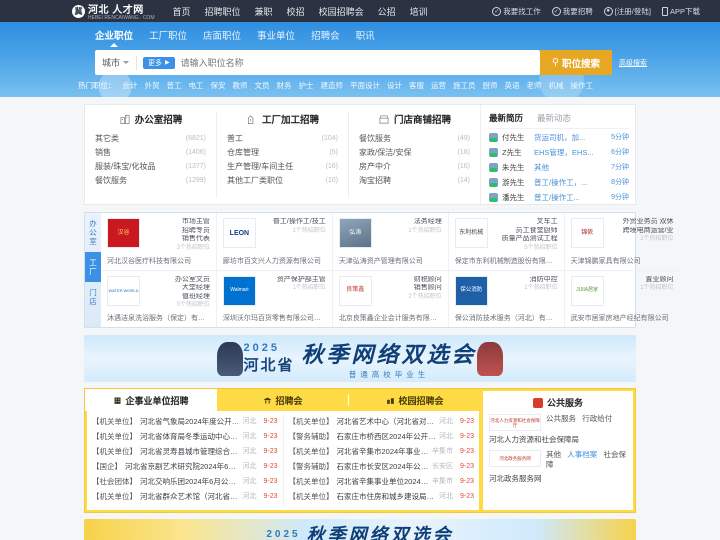  What do you see at coordinates (559, 167) in the screenshot?
I see `resume-row: 朱先生 其他 7分钟` at bounding box center [559, 167].